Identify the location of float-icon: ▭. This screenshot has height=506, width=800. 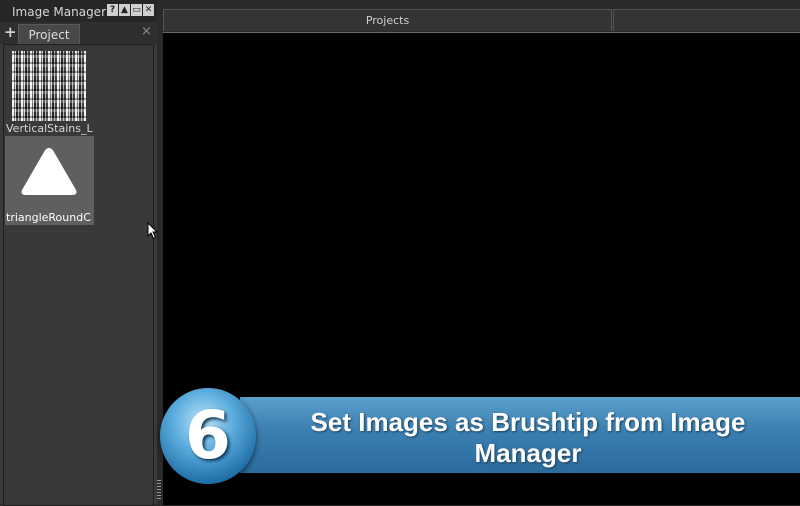
(136, 10).